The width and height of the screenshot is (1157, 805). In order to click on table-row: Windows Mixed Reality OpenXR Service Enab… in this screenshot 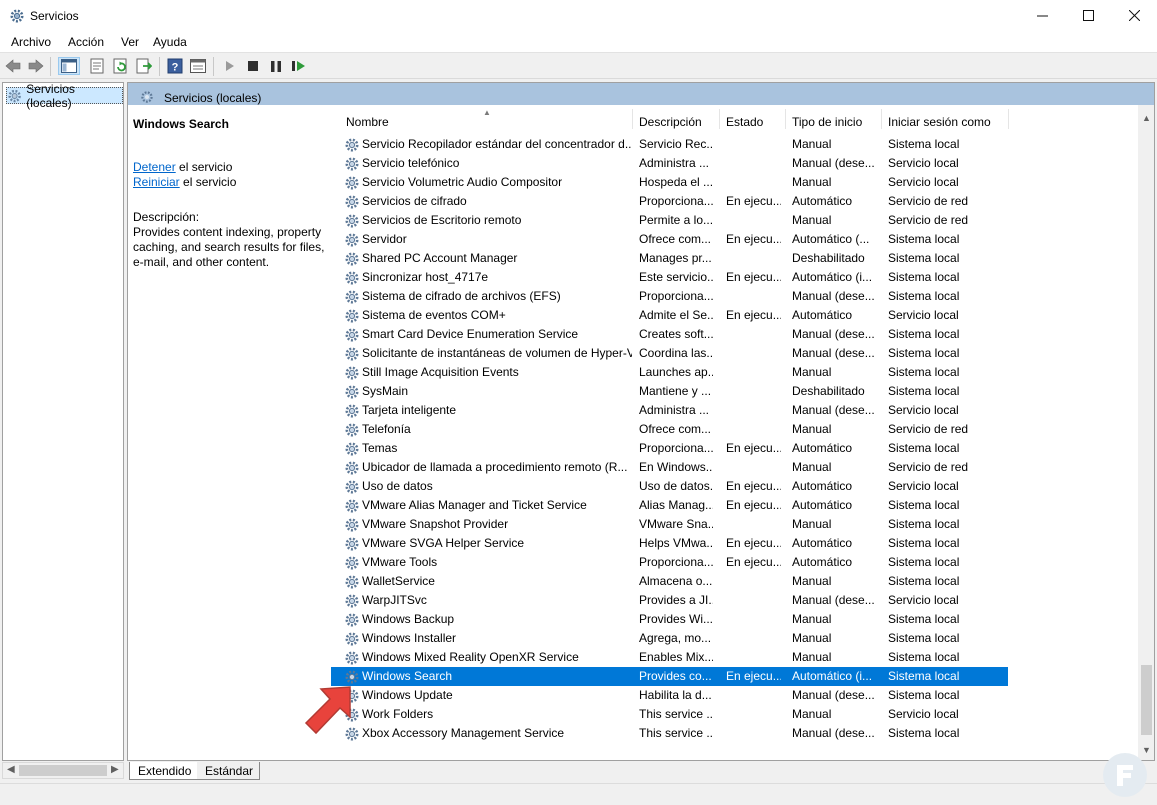, I will do `click(669, 657)`.